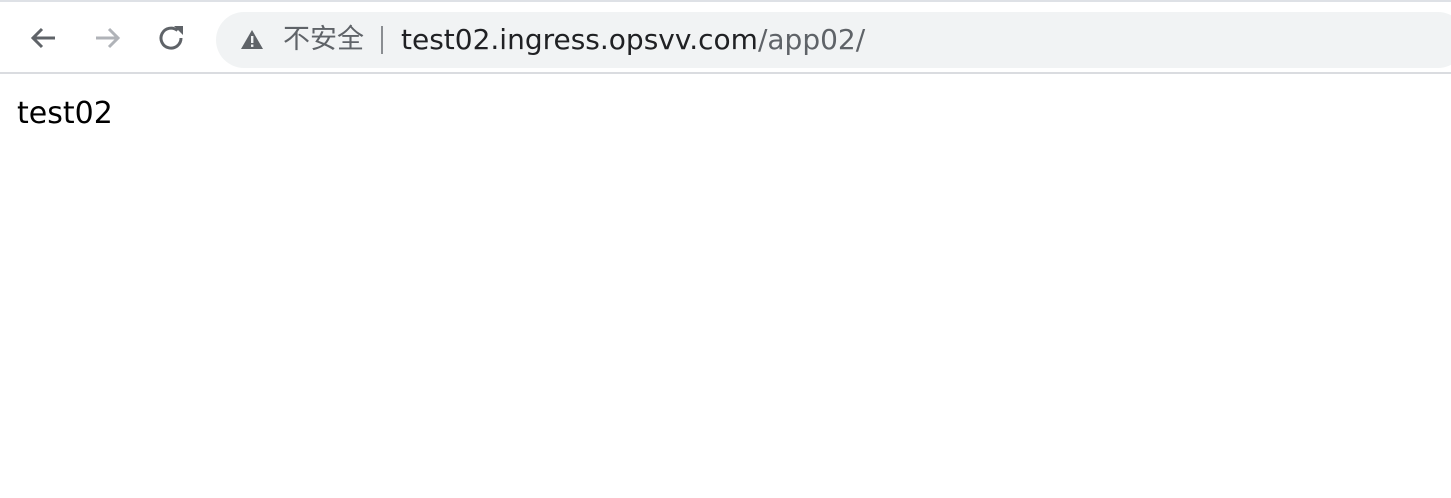  I want to click on forward-button, so click(107, 38).